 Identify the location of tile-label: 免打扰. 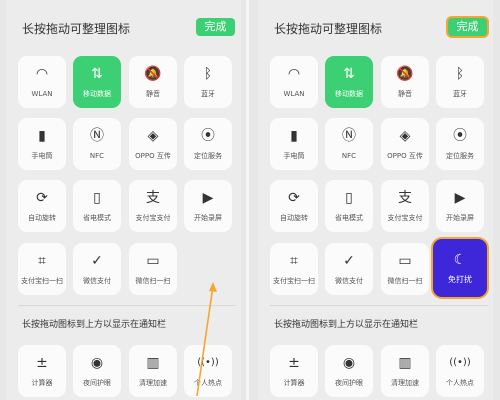
(460, 279).